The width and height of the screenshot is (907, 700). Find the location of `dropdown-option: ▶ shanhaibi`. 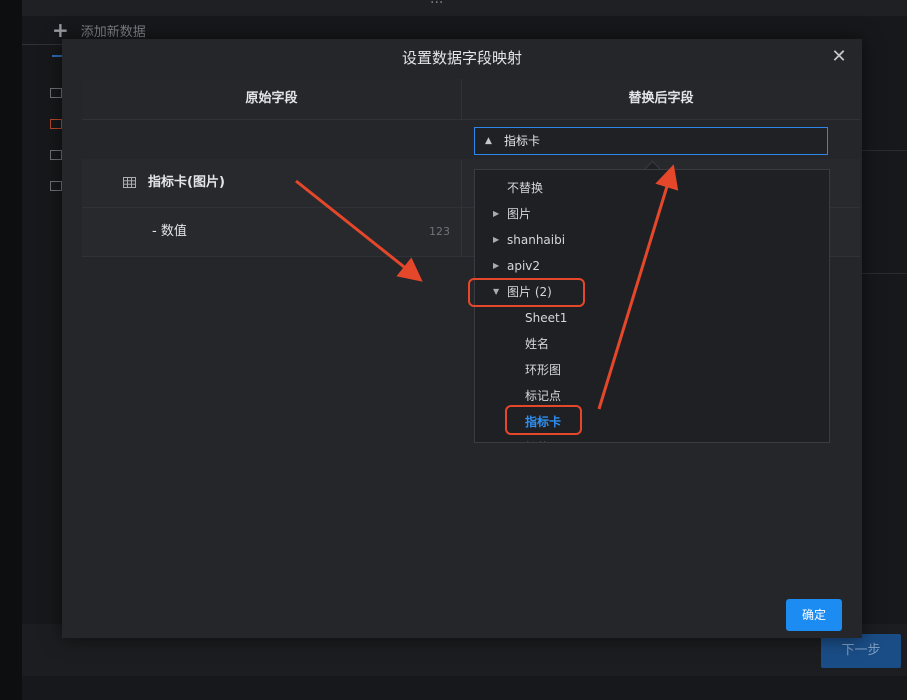

dropdown-option: ▶ shanhaibi is located at coordinates (652, 240).